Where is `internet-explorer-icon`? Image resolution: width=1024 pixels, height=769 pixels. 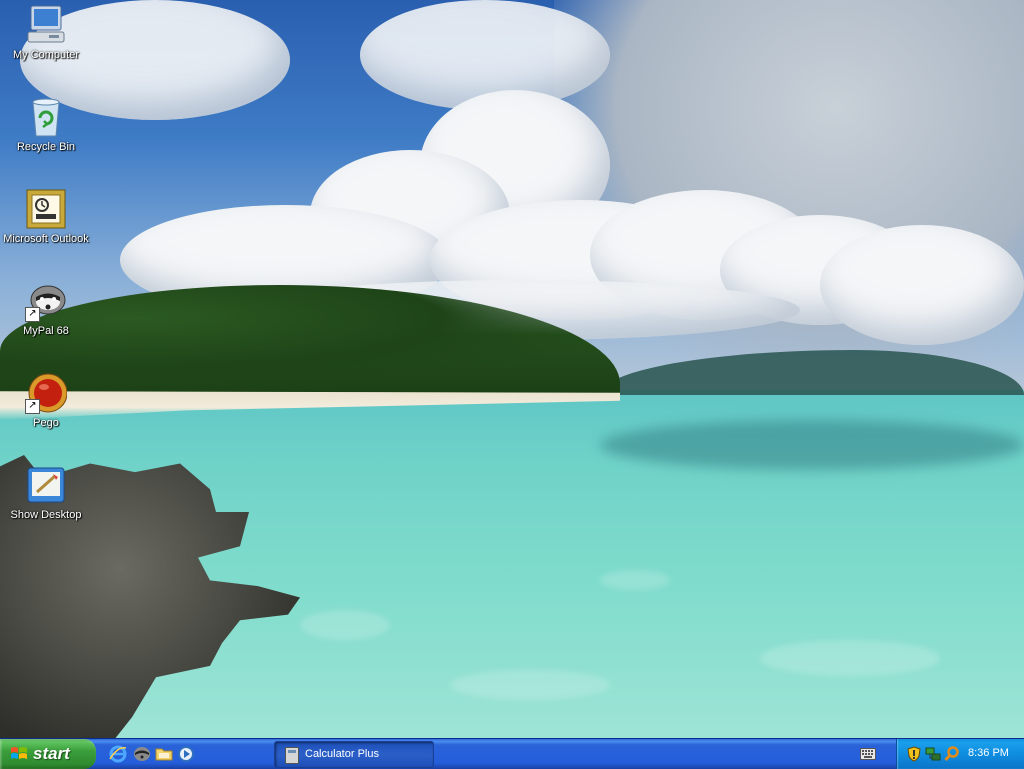
internet-explorer-icon is located at coordinates (118, 754).